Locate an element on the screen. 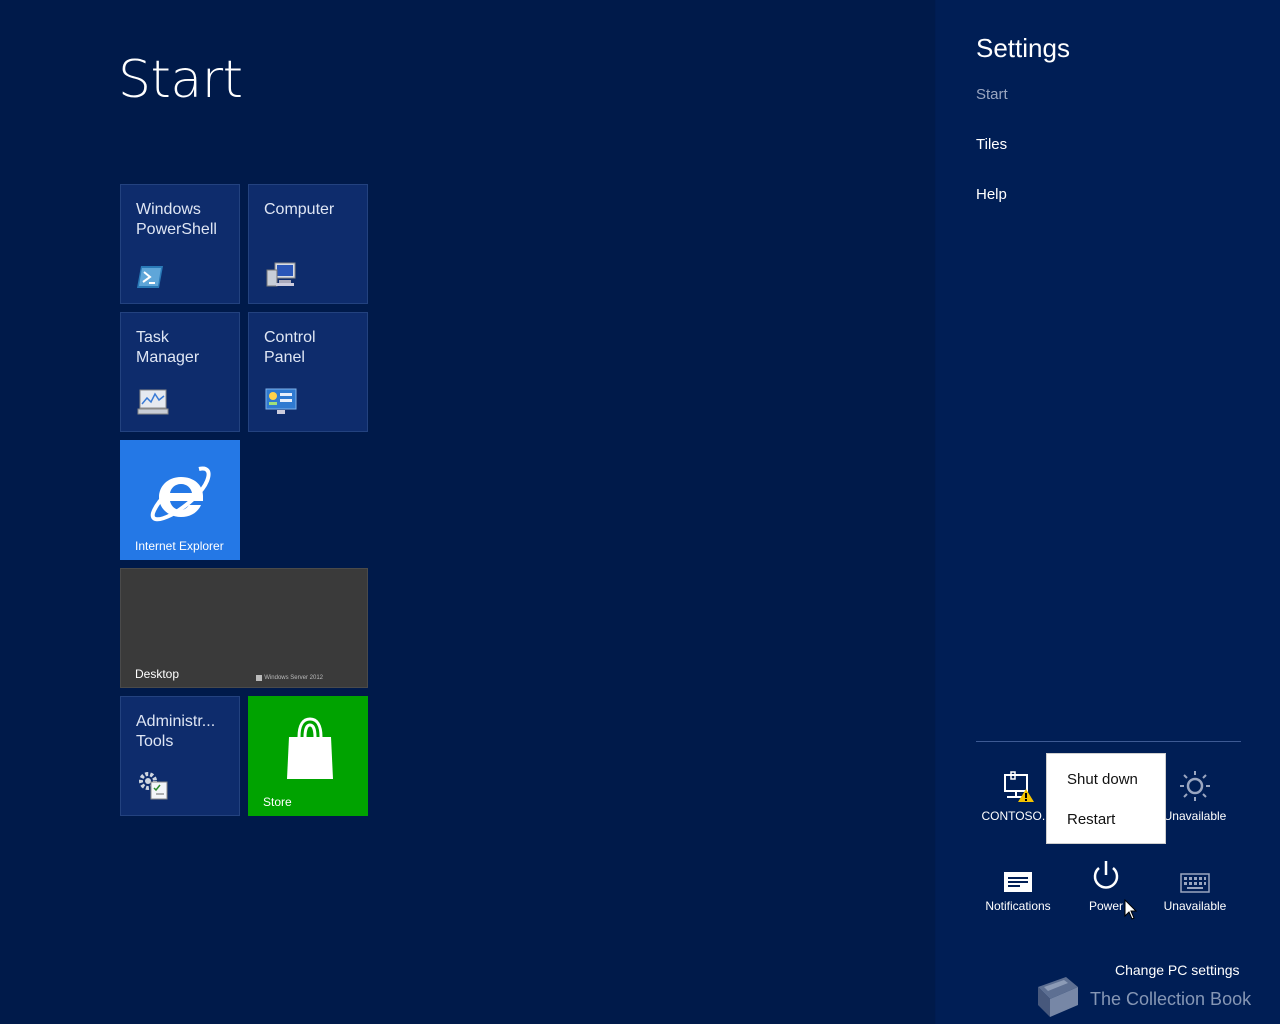  mouse-cursor-icon is located at coordinates (1131, 911).